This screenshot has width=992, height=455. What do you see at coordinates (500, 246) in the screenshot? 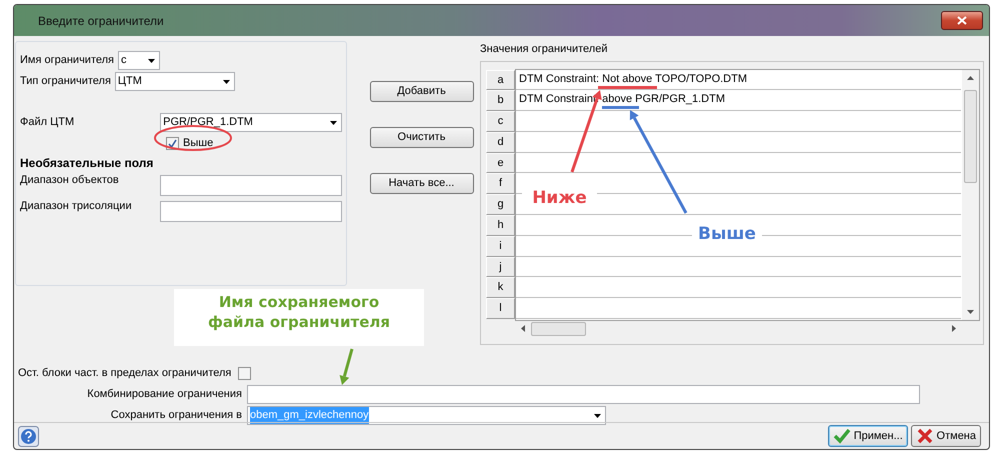
I see `row-header: i` at bounding box center [500, 246].